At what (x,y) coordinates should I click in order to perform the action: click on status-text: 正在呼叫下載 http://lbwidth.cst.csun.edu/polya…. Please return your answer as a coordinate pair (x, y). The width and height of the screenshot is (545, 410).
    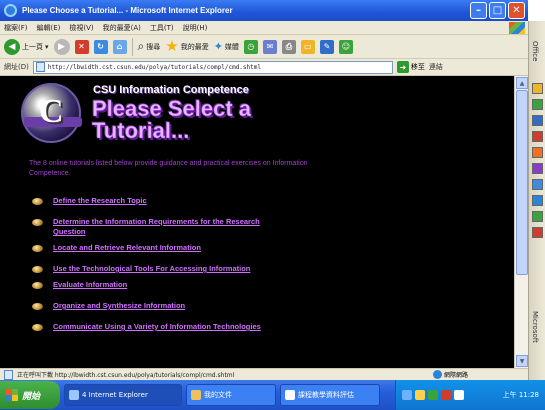
    Looking at the image, I should click on (126, 375).